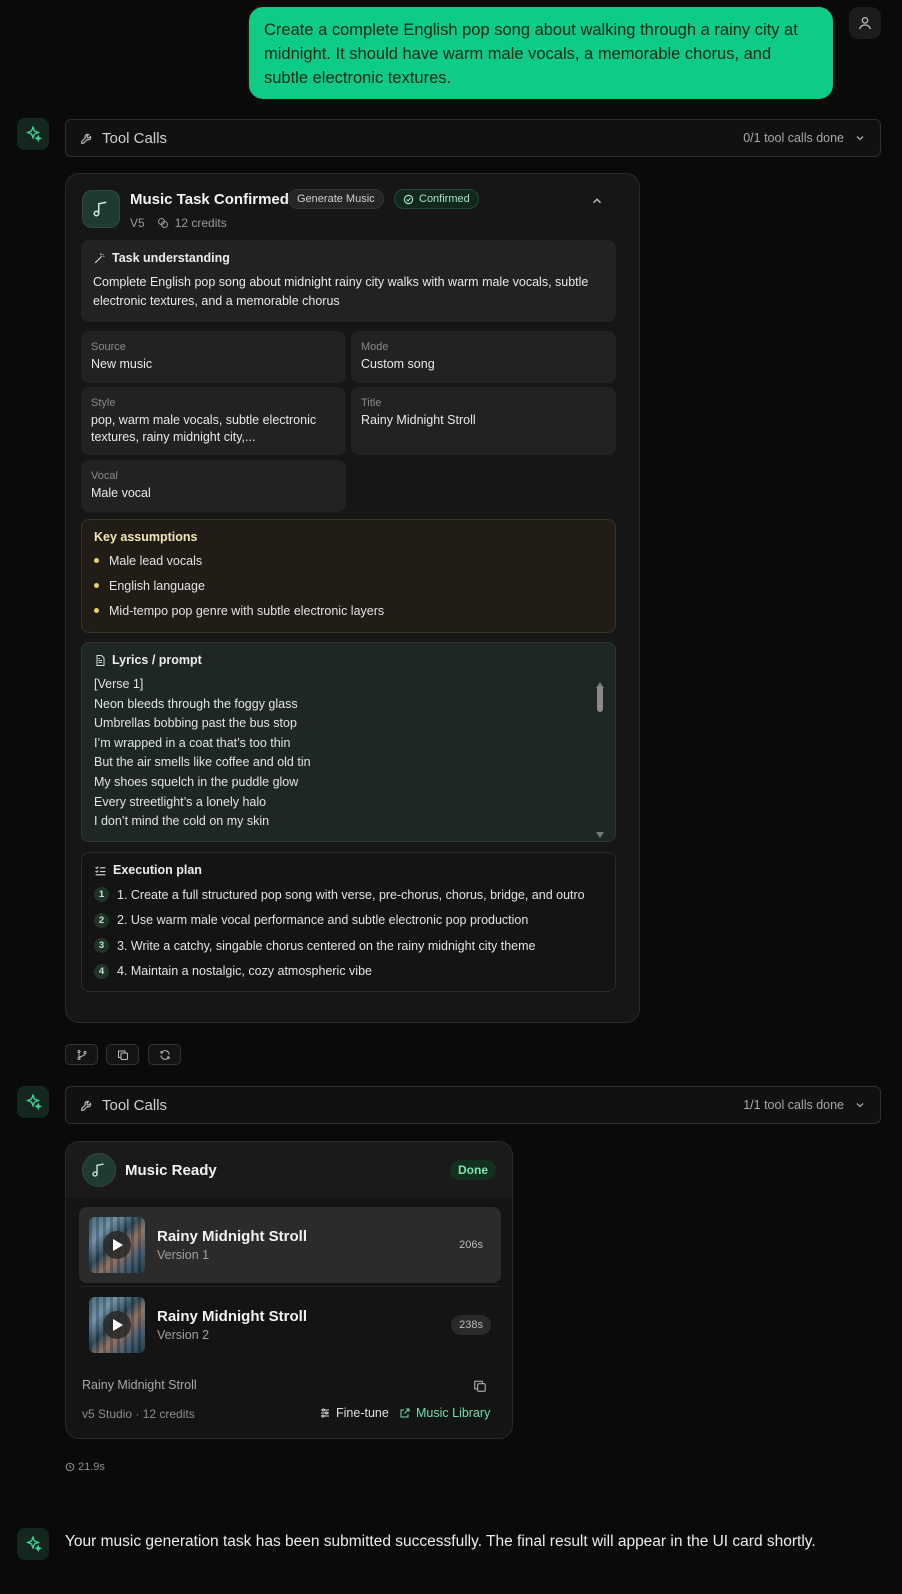 The height and width of the screenshot is (1594, 902). I want to click on lyric-line: I don’t mind the cold on my skin, so click(182, 821).